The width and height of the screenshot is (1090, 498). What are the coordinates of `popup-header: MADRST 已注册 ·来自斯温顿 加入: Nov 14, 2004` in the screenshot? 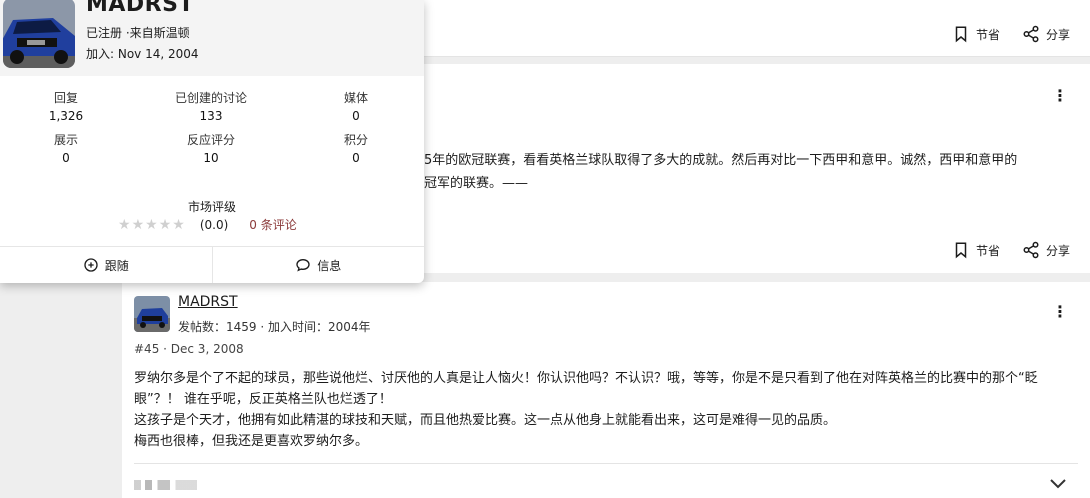 It's located at (212, 38).